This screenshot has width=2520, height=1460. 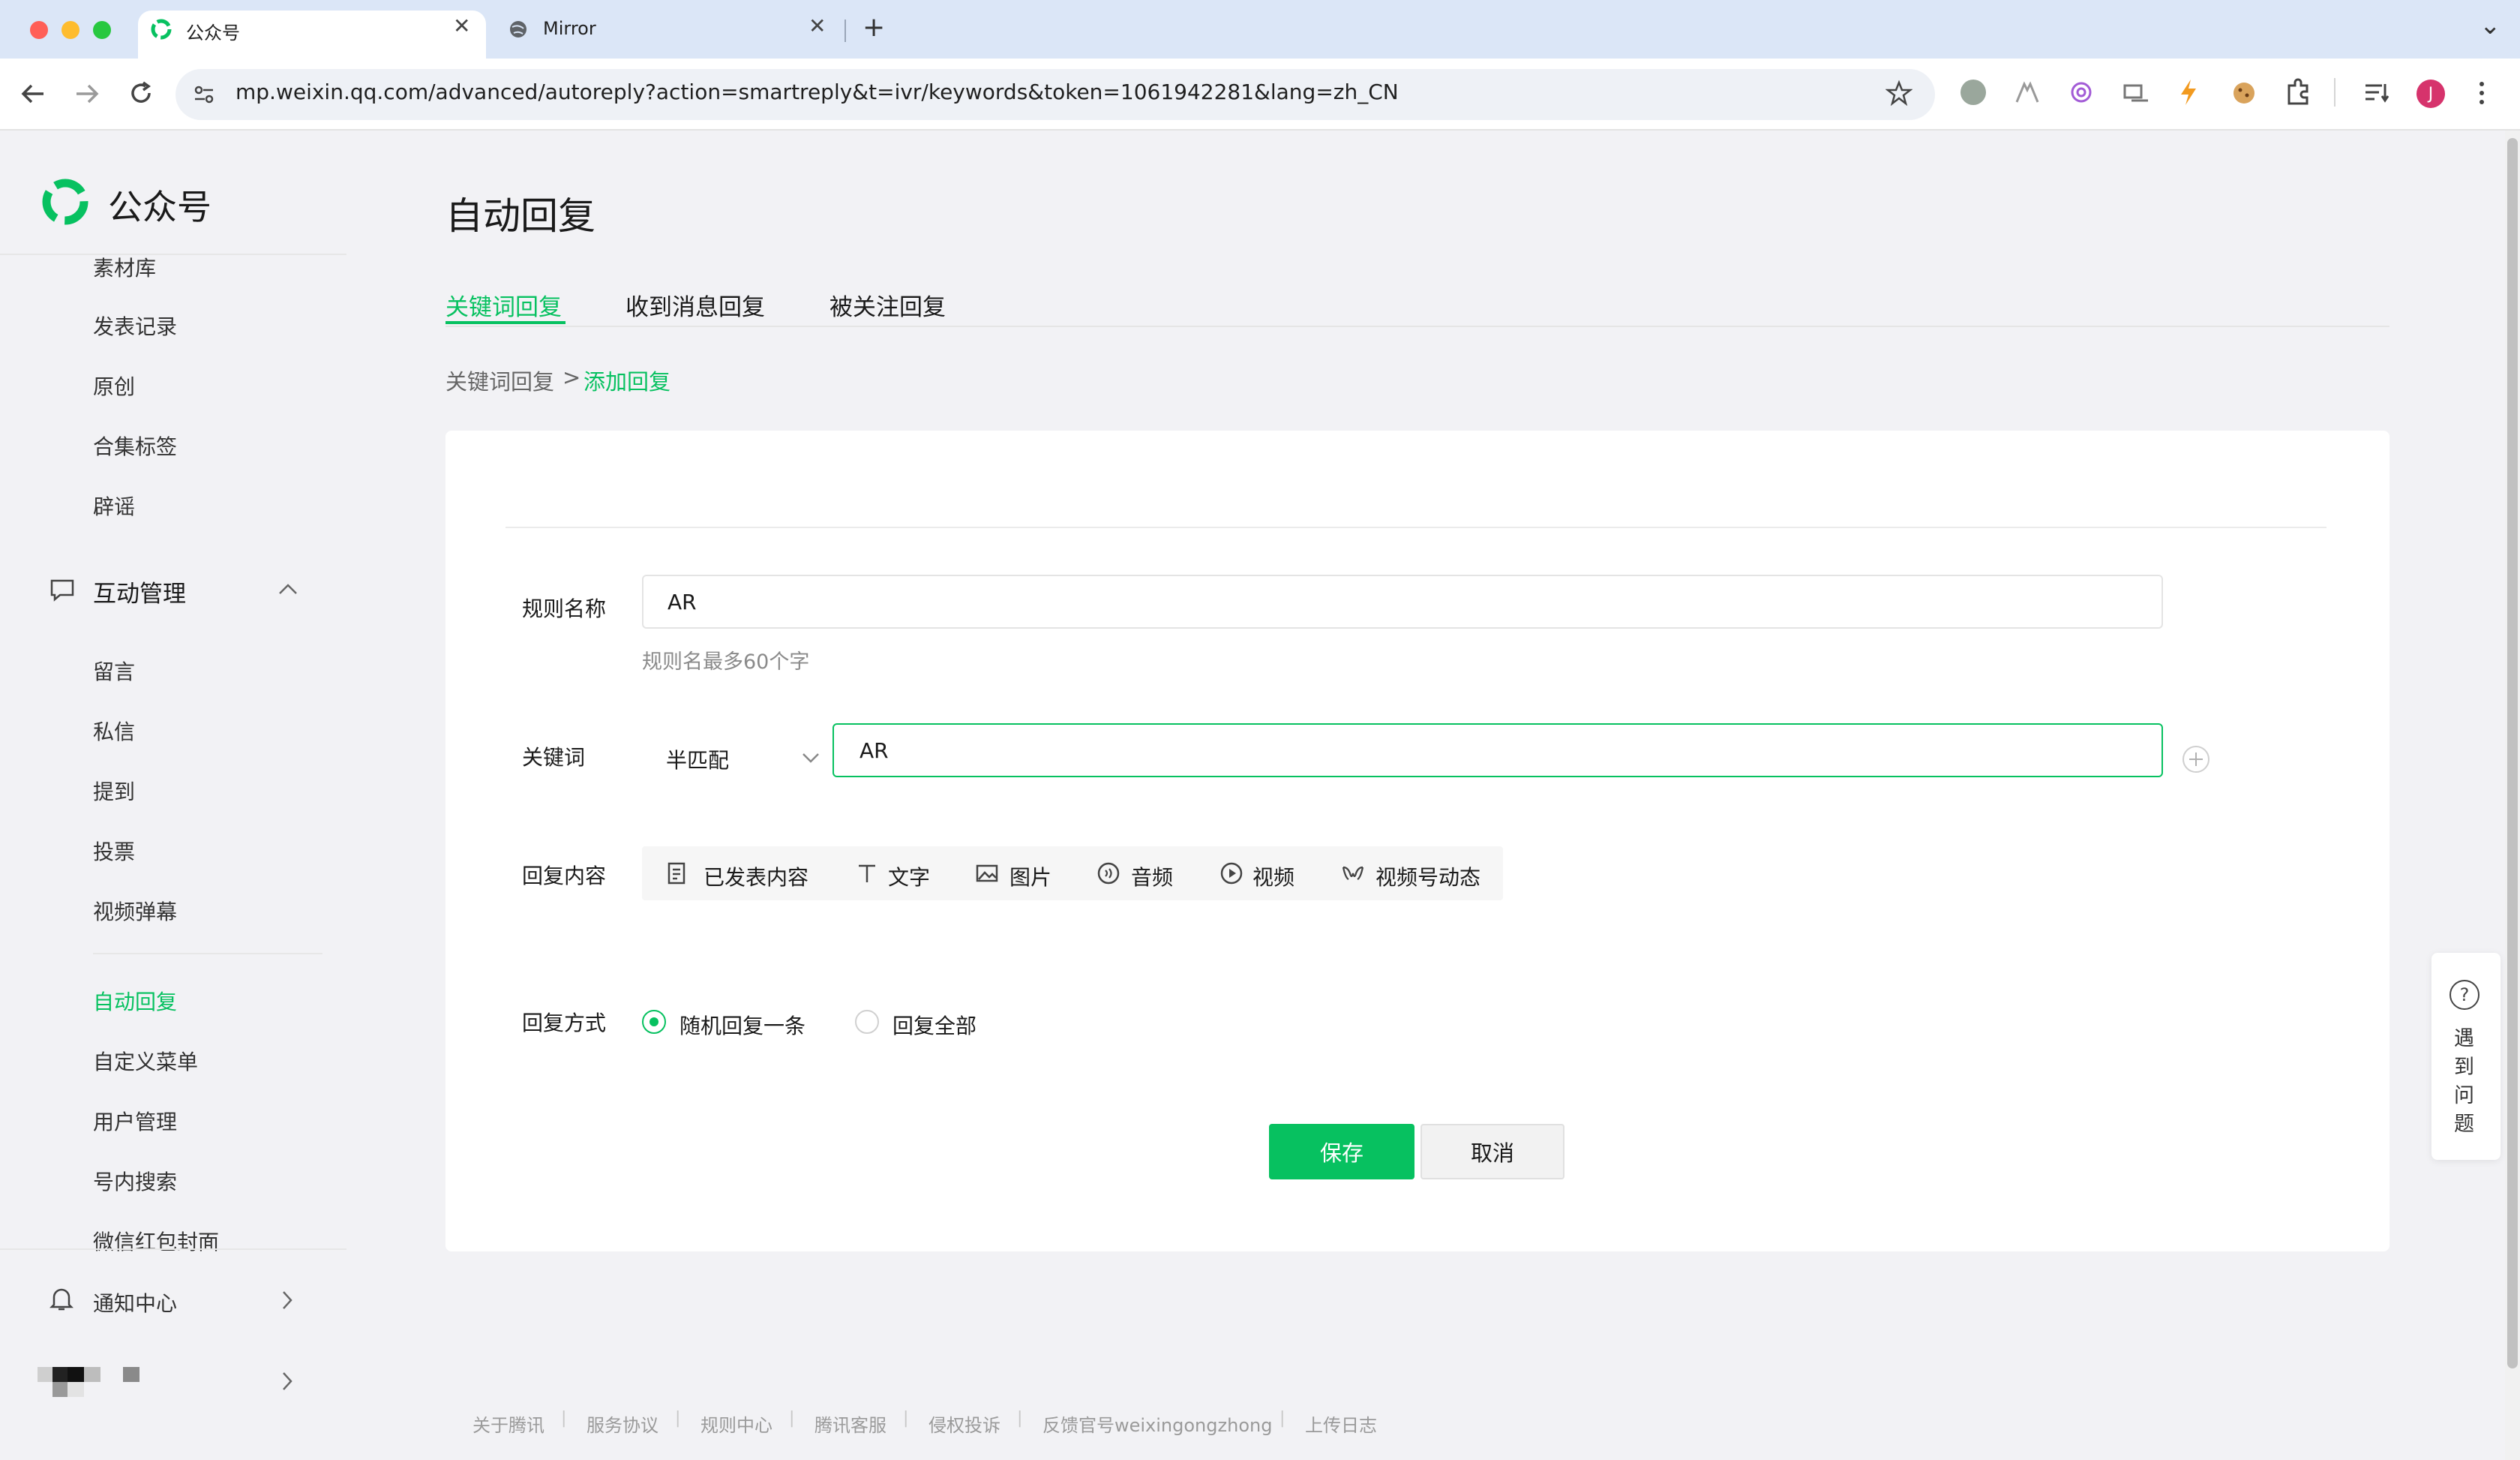 What do you see at coordinates (627, 382) in the screenshot?
I see `breadcrumb-current: 添加回复` at bounding box center [627, 382].